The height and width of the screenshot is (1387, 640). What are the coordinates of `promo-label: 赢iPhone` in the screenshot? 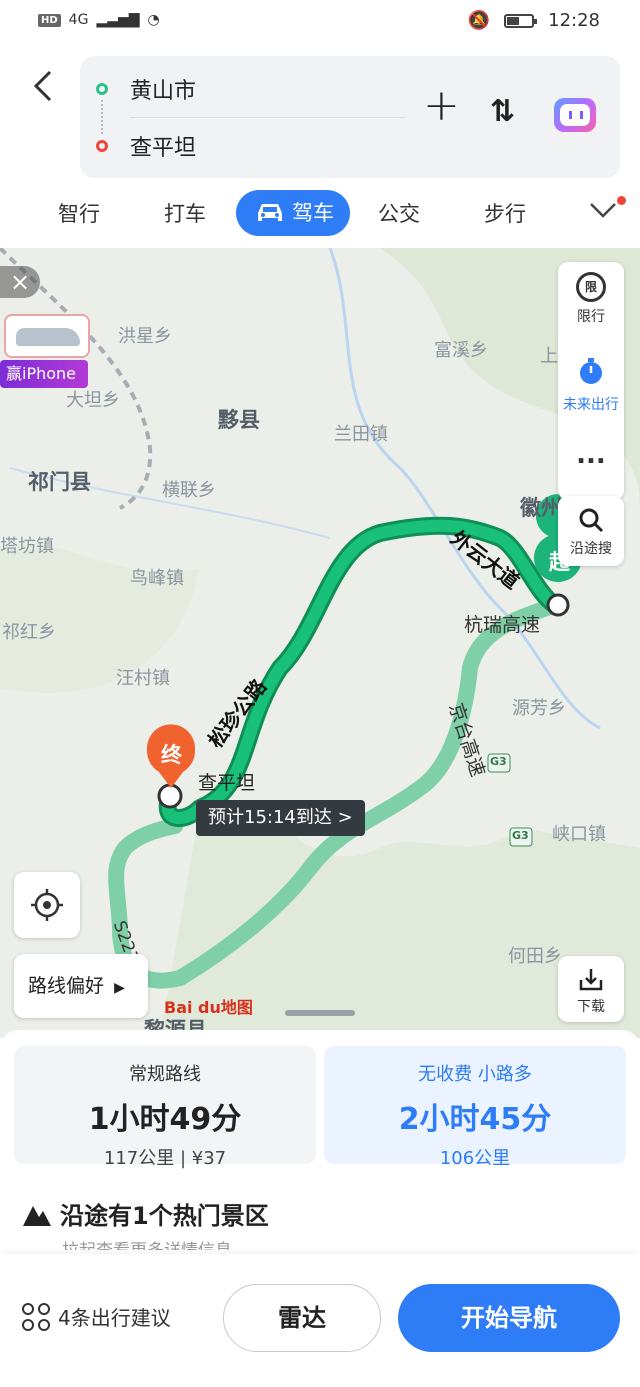 It's located at (44, 374).